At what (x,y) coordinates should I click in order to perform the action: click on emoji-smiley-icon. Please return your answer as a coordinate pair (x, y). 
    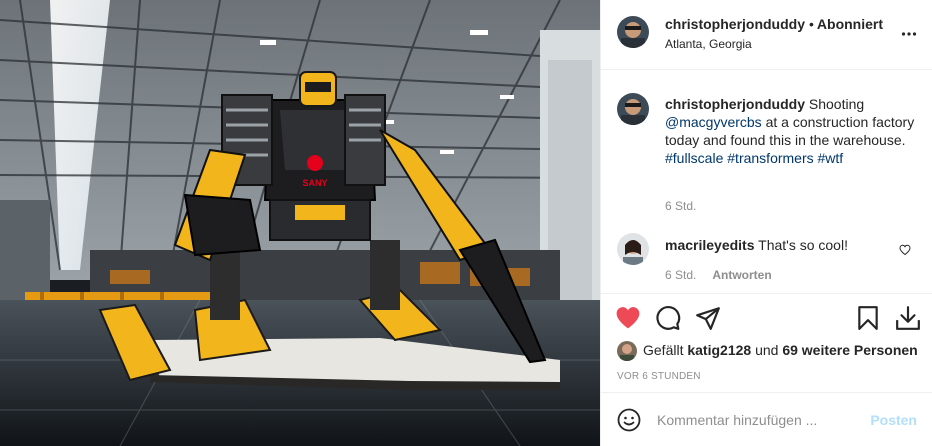
    Looking at the image, I should click on (629, 420).